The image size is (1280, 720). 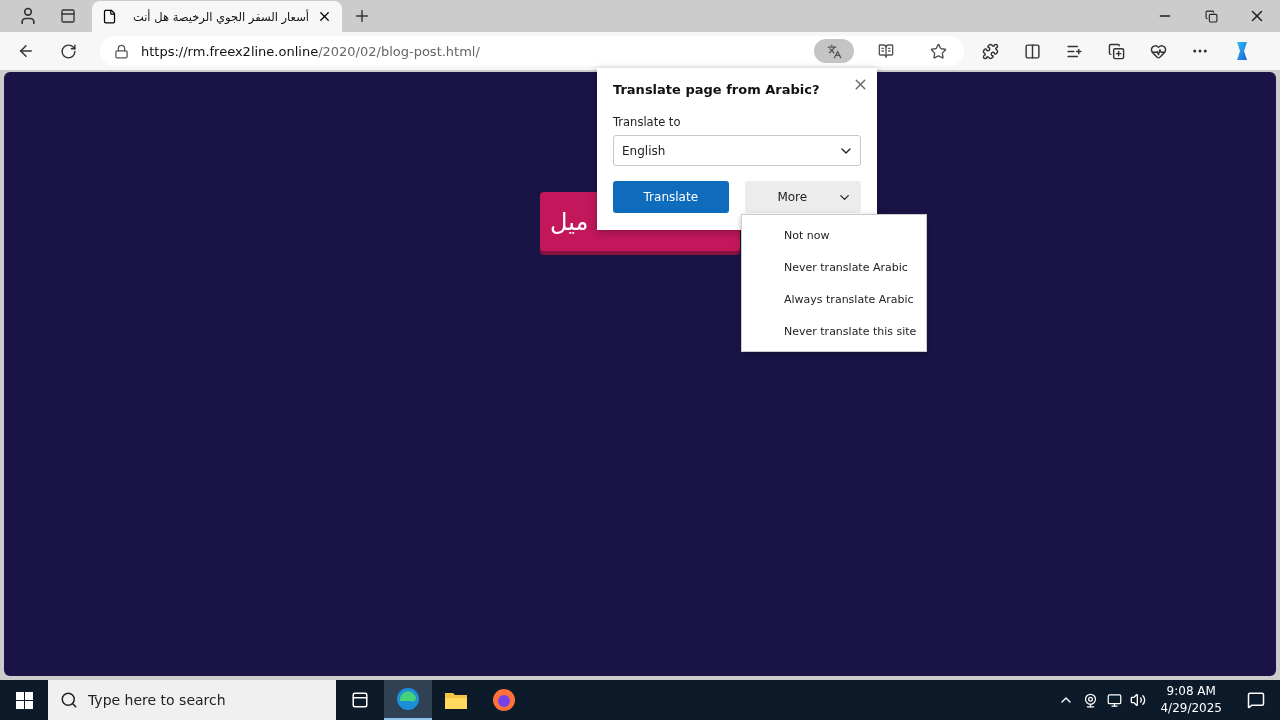 I want to click on field-label: Translate to, so click(x=647, y=122).